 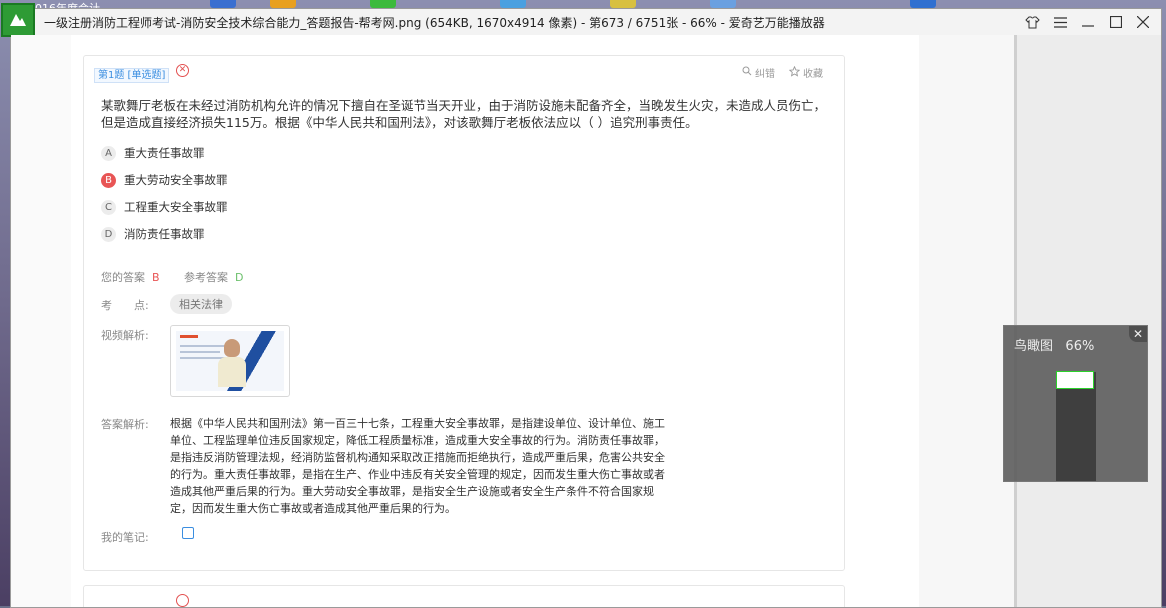 What do you see at coordinates (164, 153) in the screenshot?
I see `option-text: 重大责任事故罪` at bounding box center [164, 153].